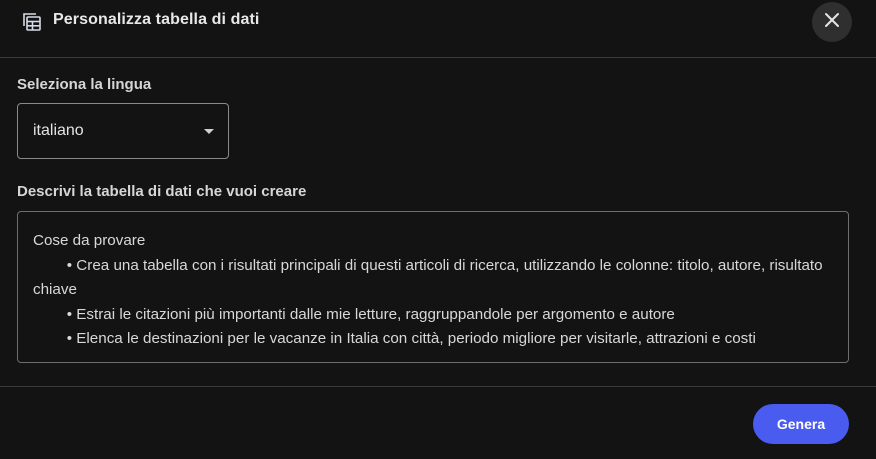 The image size is (876, 459). What do you see at coordinates (123, 131) in the screenshot?
I see `language-select: italiano` at bounding box center [123, 131].